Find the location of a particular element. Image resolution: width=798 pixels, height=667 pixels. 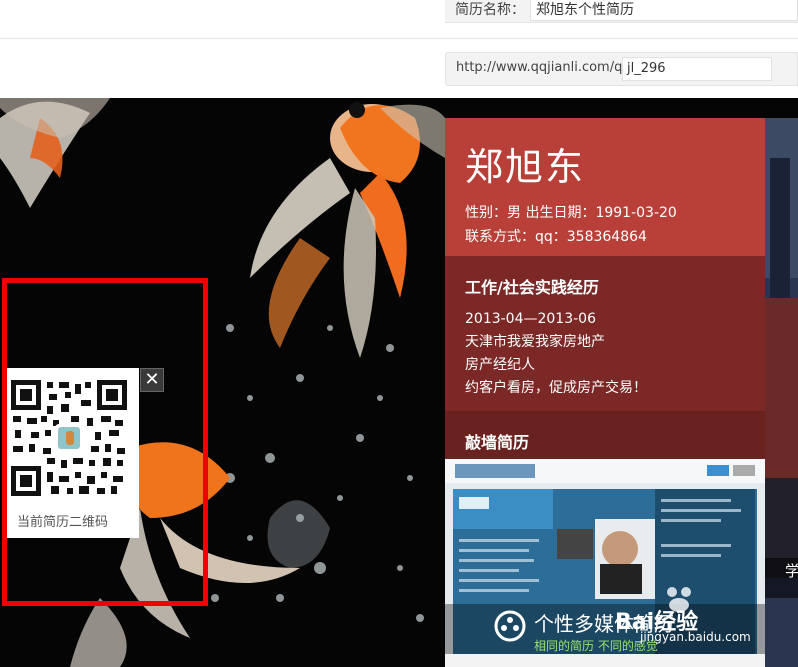

qiaoqiang-title: 敲墙简历 is located at coordinates (497, 442).